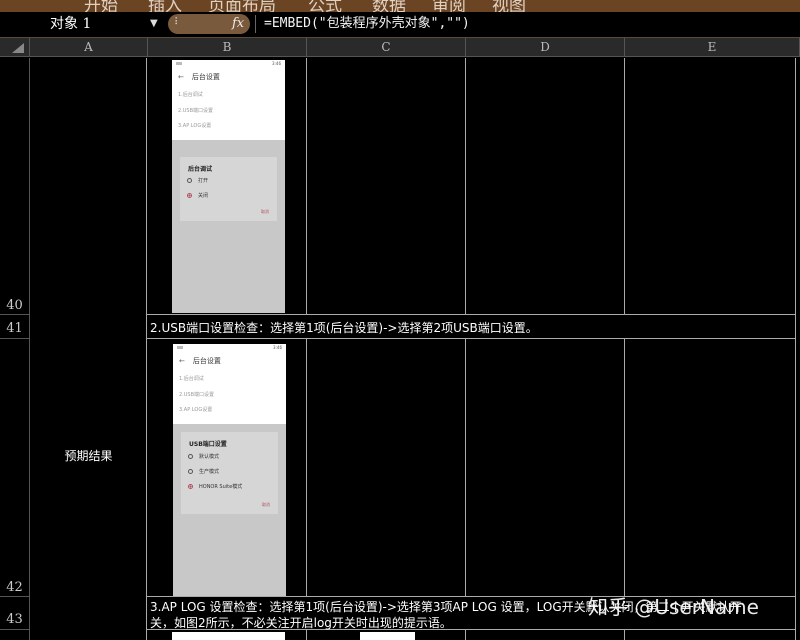  Describe the element at coordinates (228, 189) in the screenshot. I see `dialog-backend-debug: 后台调试 打开 关闭 取消` at that location.